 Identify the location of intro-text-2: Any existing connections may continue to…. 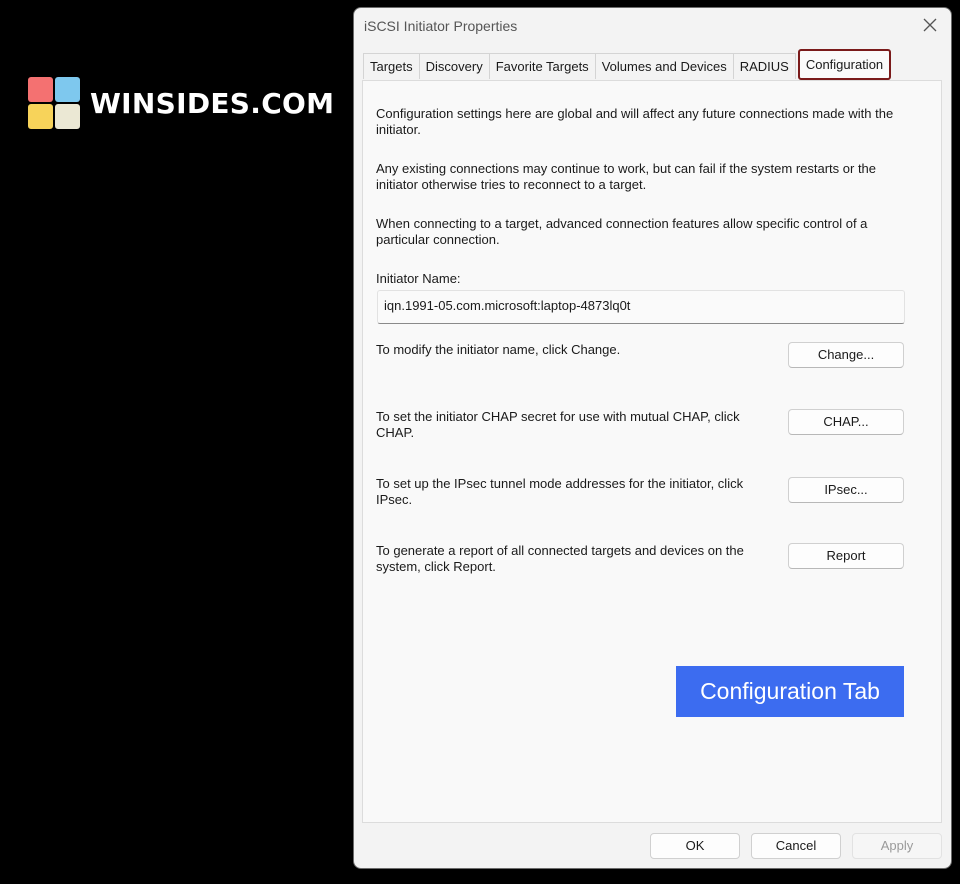
(626, 176).